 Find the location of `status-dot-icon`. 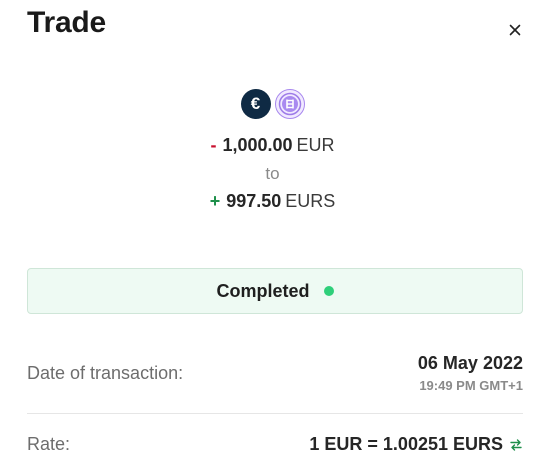

status-dot-icon is located at coordinates (328, 291).